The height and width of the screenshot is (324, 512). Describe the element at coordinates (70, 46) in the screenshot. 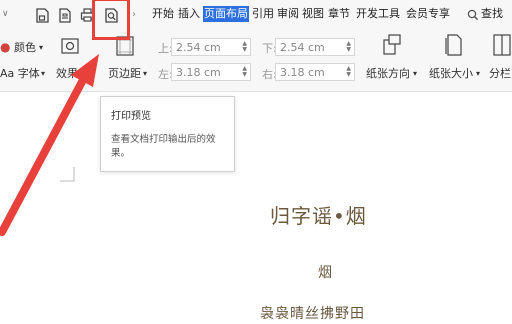

I see `effects-icon` at that location.